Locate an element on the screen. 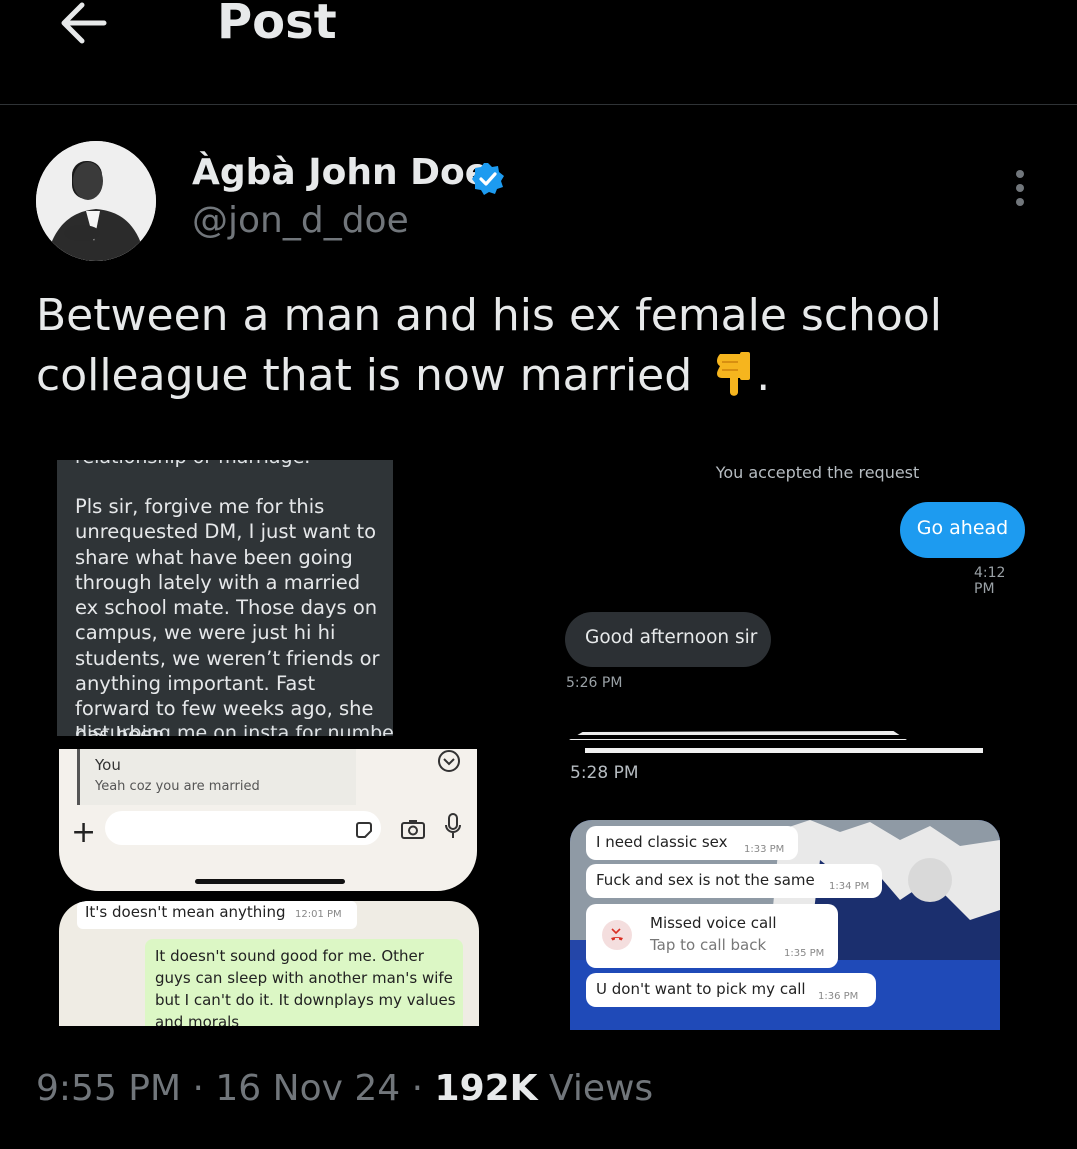  reply-sender: You is located at coordinates (108, 765).